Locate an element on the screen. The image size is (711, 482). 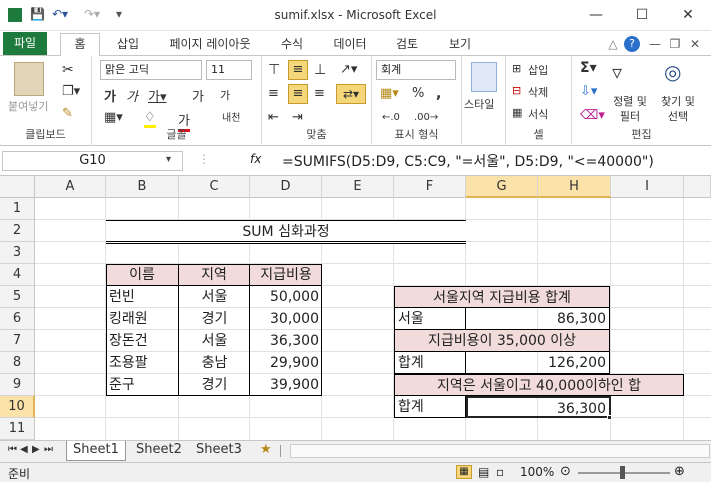
name-box-dropdown-icon: ▾ is located at coordinates (168, 159).